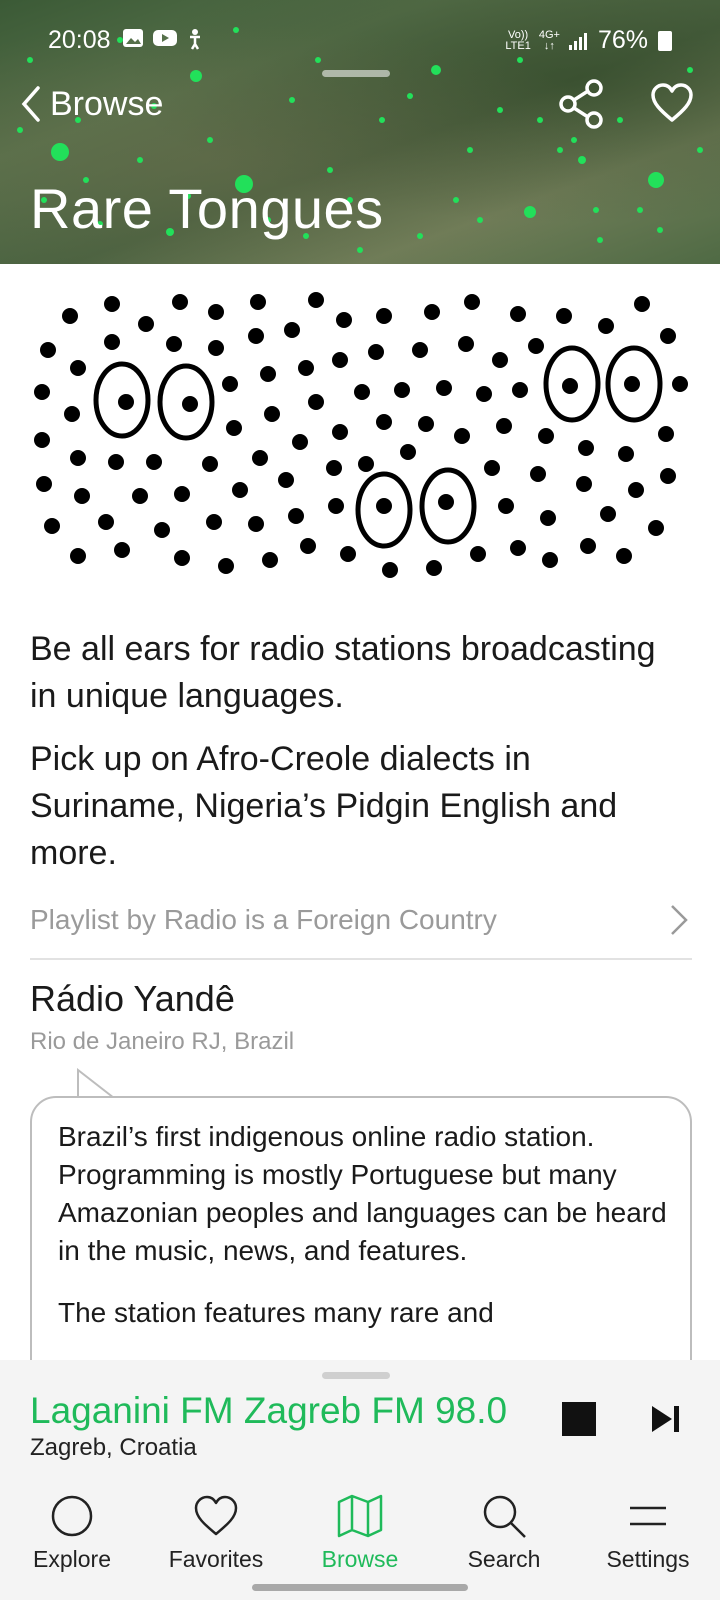  I want to click on playlist-curator-link: Playlist by Radio is a Foreign Country, so click(360, 920).